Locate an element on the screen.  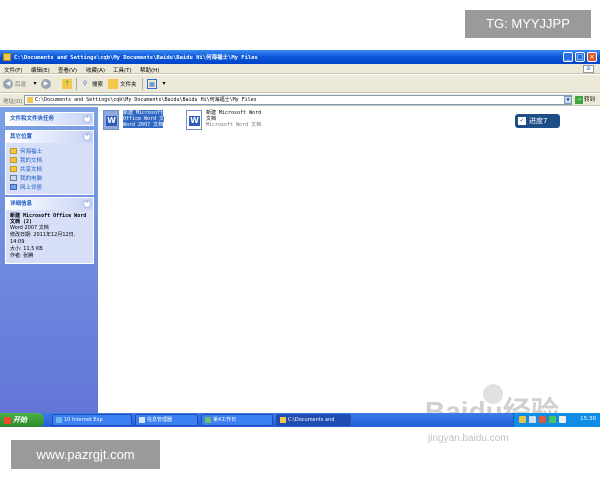
menu-view: 查看(V) is located at coordinates (67, 70).